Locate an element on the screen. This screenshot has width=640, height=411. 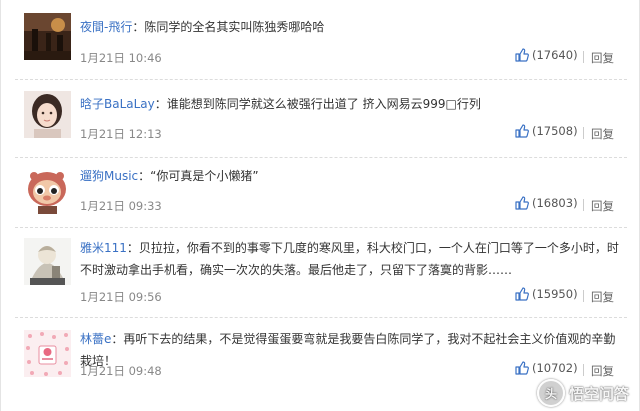
like-button: (15950) is located at coordinates (546, 294).